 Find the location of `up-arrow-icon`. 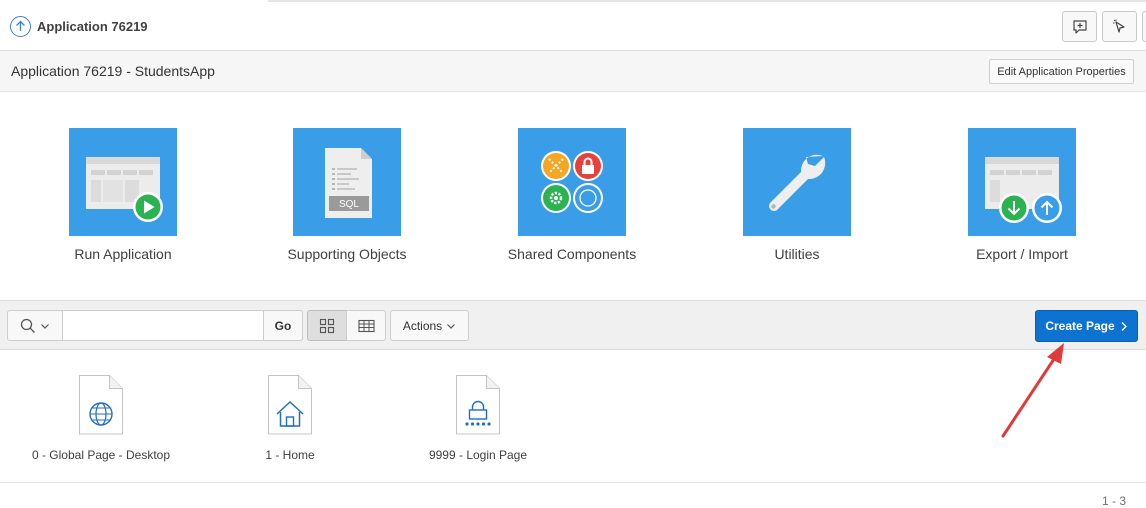

up-arrow-icon is located at coordinates (20, 26).